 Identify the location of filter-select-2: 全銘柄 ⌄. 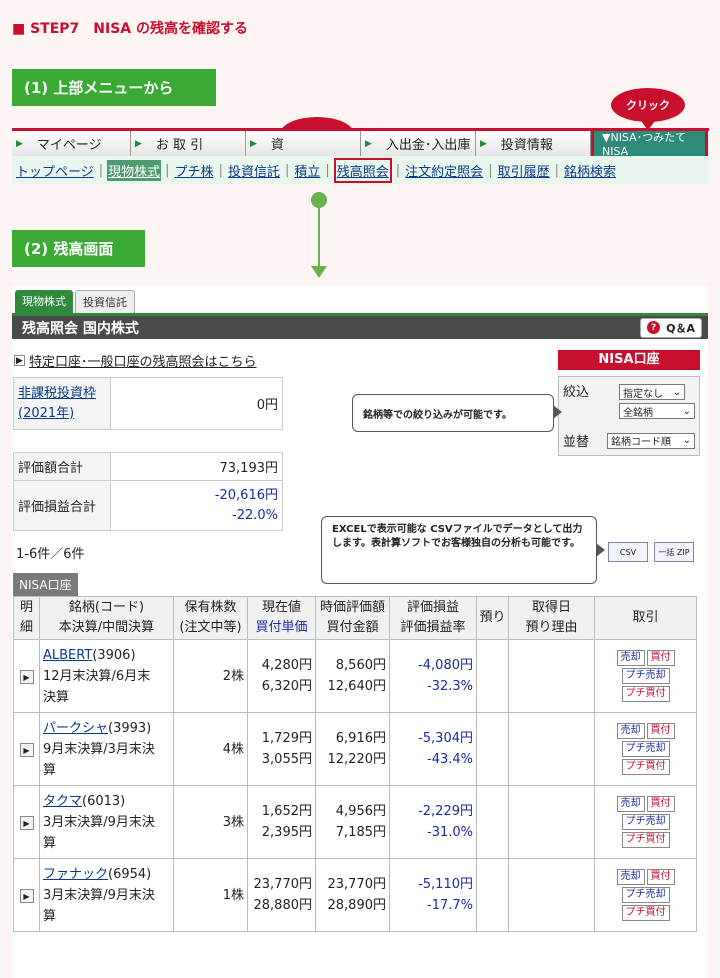
(657, 411).